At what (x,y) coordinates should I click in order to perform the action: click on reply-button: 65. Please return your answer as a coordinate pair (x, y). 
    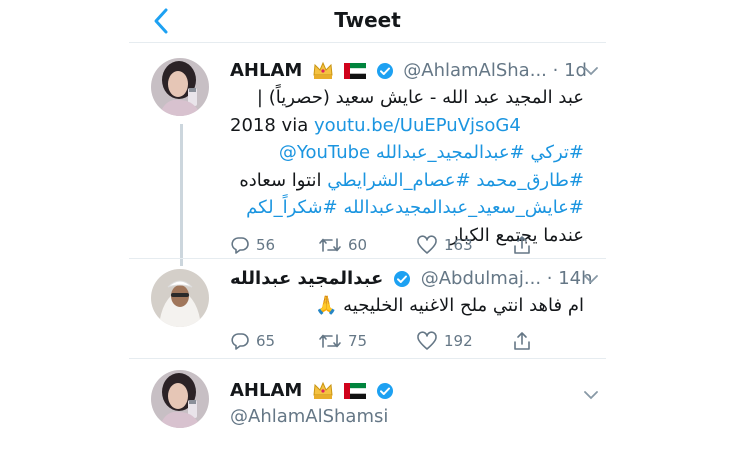
    Looking at the image, I should click on (252, 341).